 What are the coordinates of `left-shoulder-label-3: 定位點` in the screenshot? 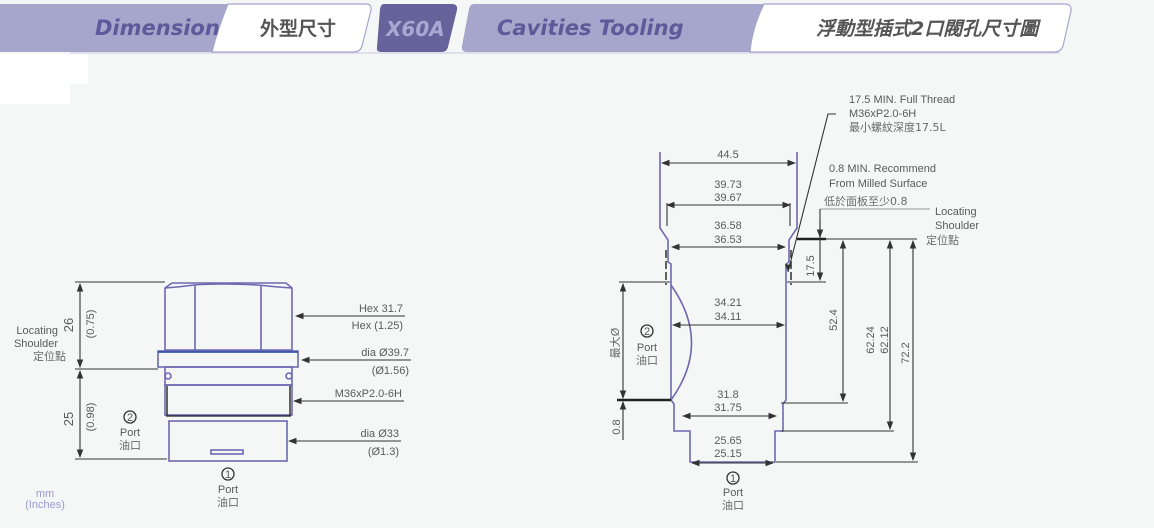 It's located at (49, 356).